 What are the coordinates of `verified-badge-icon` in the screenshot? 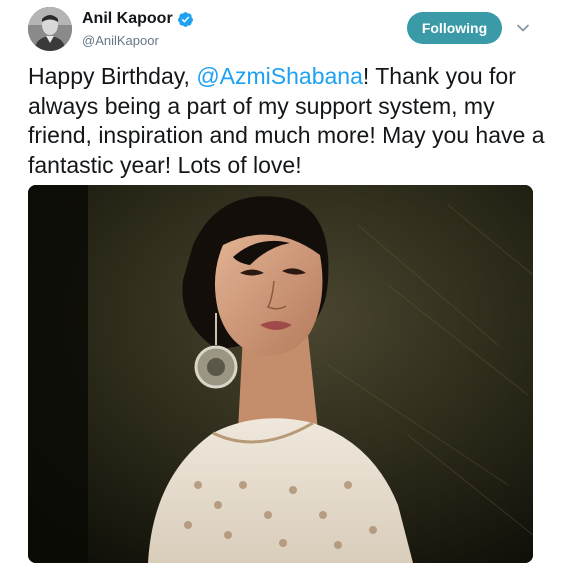 It's located at (185, 19).